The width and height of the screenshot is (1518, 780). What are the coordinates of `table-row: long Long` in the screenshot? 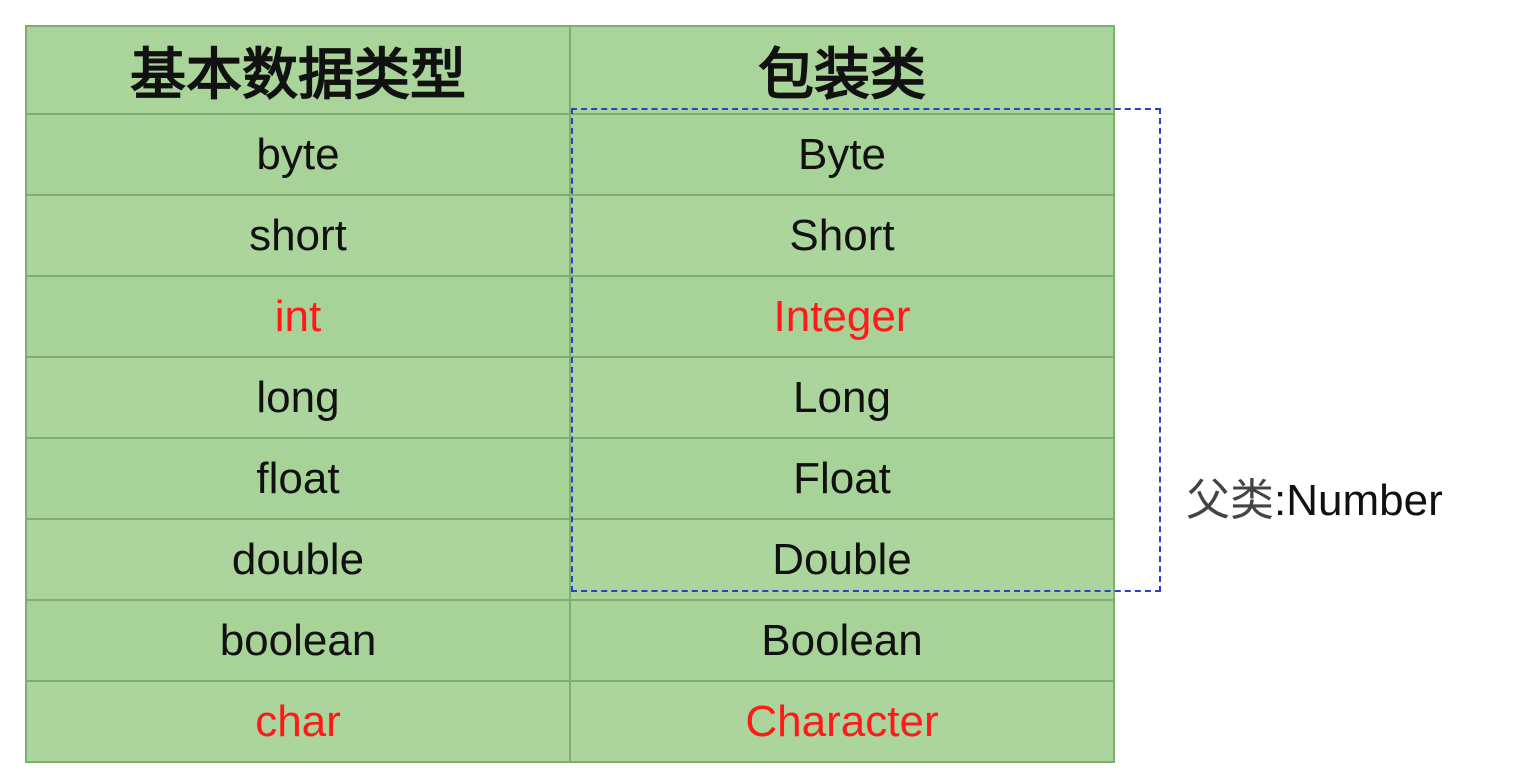 It's located at (570, 397).